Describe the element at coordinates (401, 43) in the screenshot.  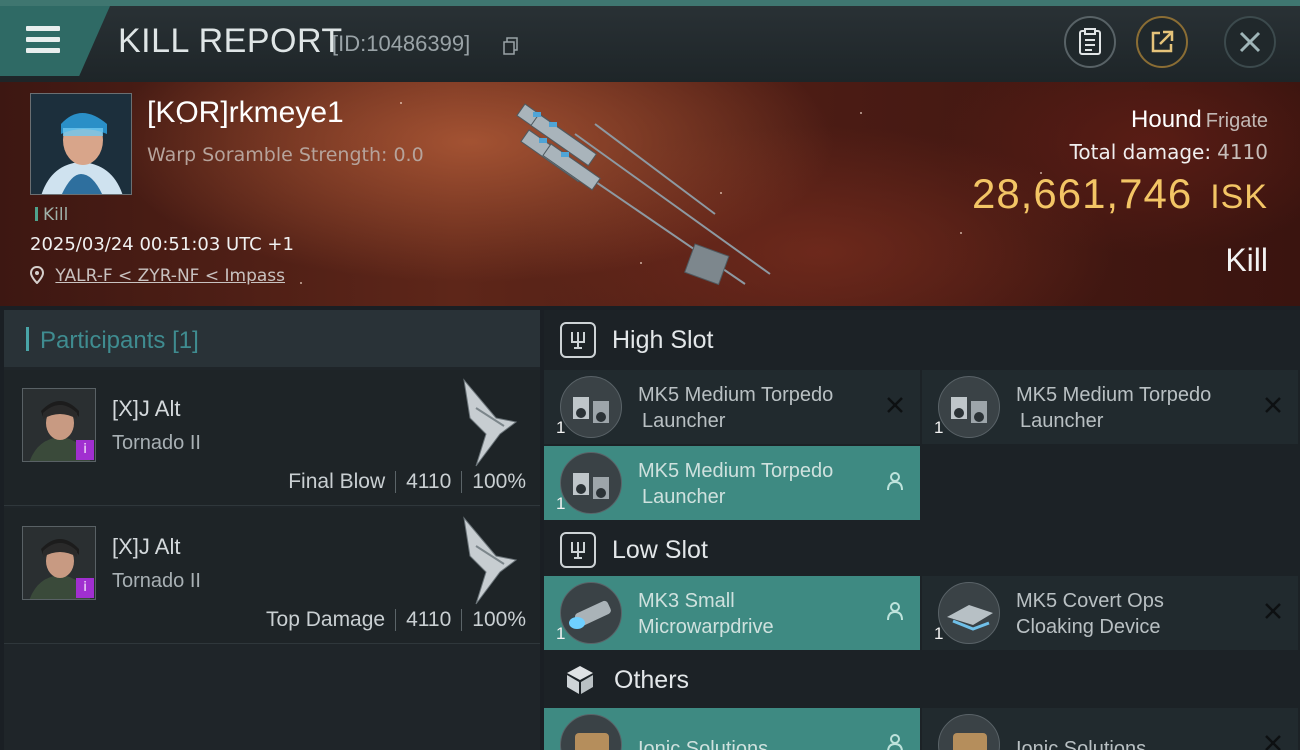
I see `report-id: [ID:10486399]` at that location.